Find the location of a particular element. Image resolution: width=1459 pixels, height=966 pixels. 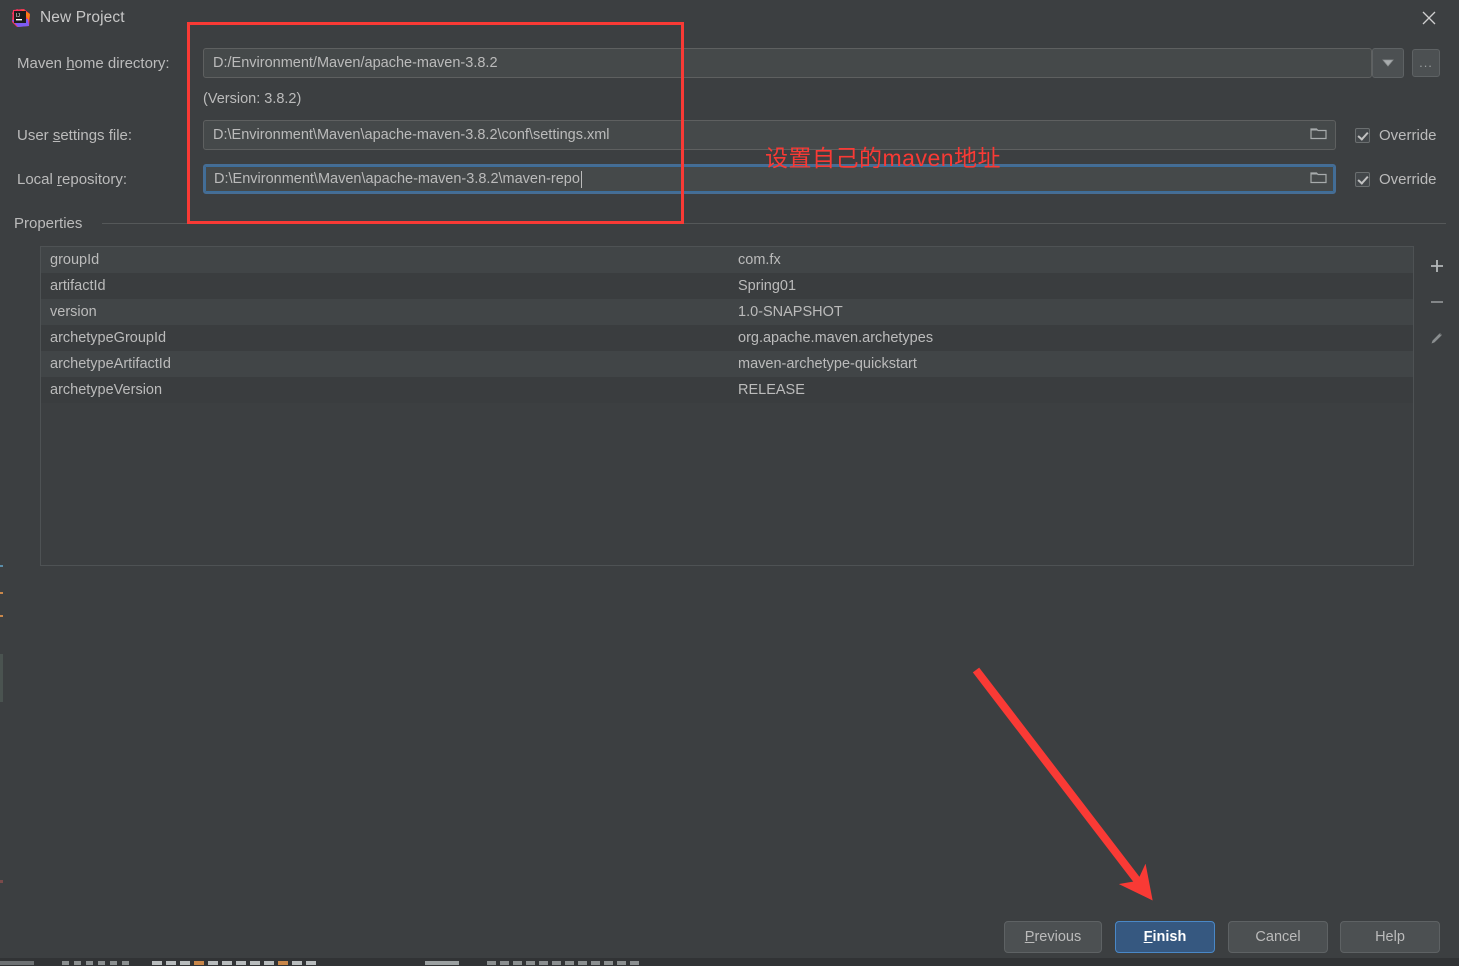

close-icon is located at coordinates (1429, 18).